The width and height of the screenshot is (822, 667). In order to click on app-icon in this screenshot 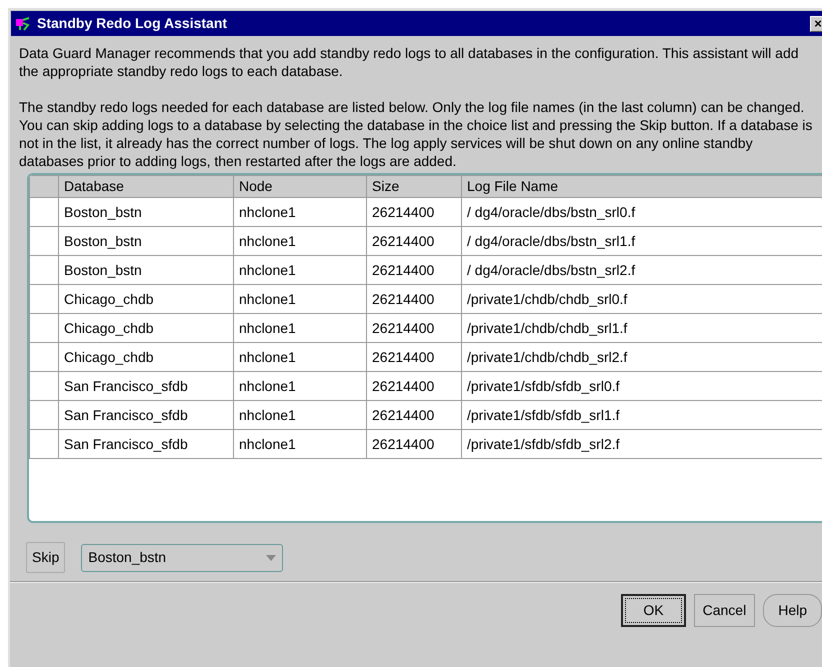, I will do `click(23, 24)`.